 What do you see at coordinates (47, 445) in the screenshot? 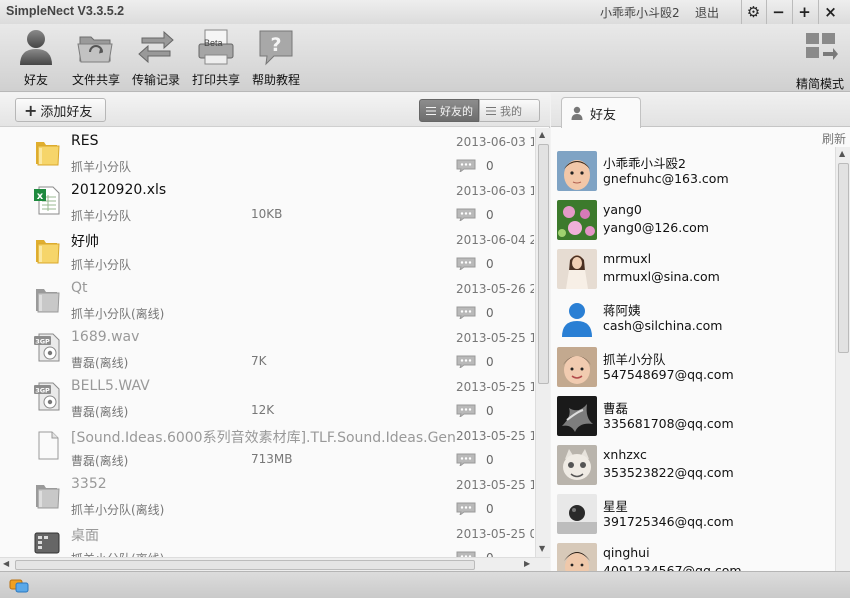
I see `document-icon` at bounding box center [47, 445].